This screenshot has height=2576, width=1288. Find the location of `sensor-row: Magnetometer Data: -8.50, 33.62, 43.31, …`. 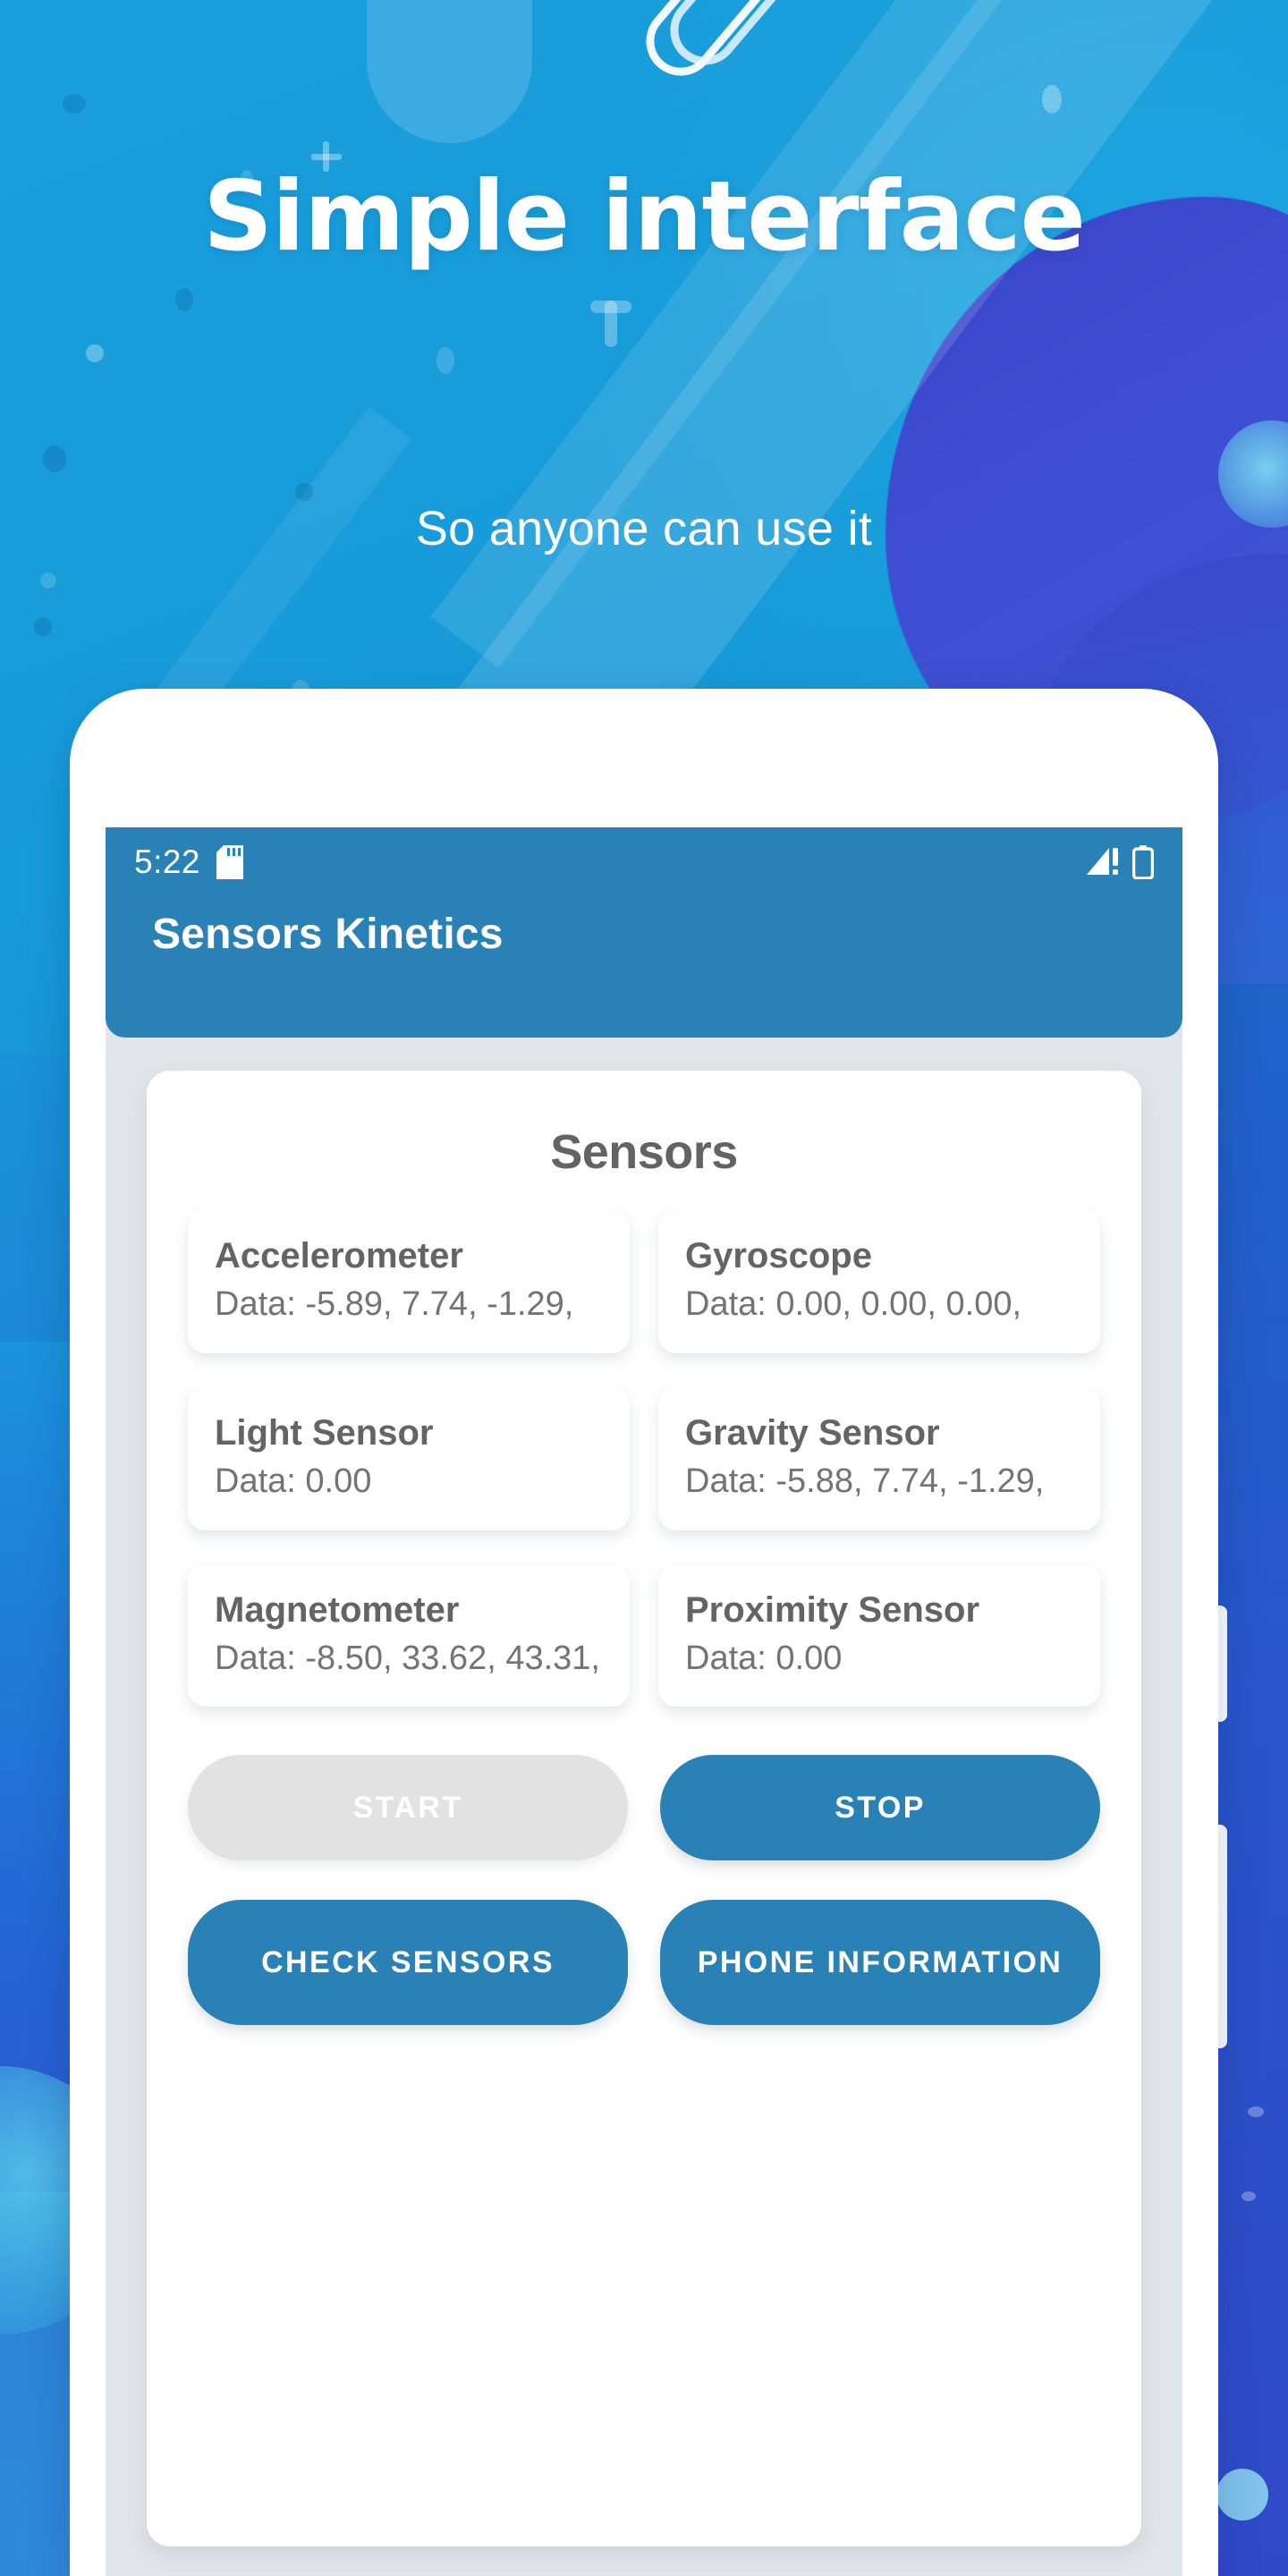

sensor-row: Magnetometer Data: -8.50, 33.62, 43.31, … is located at coordinates (644, 1635).